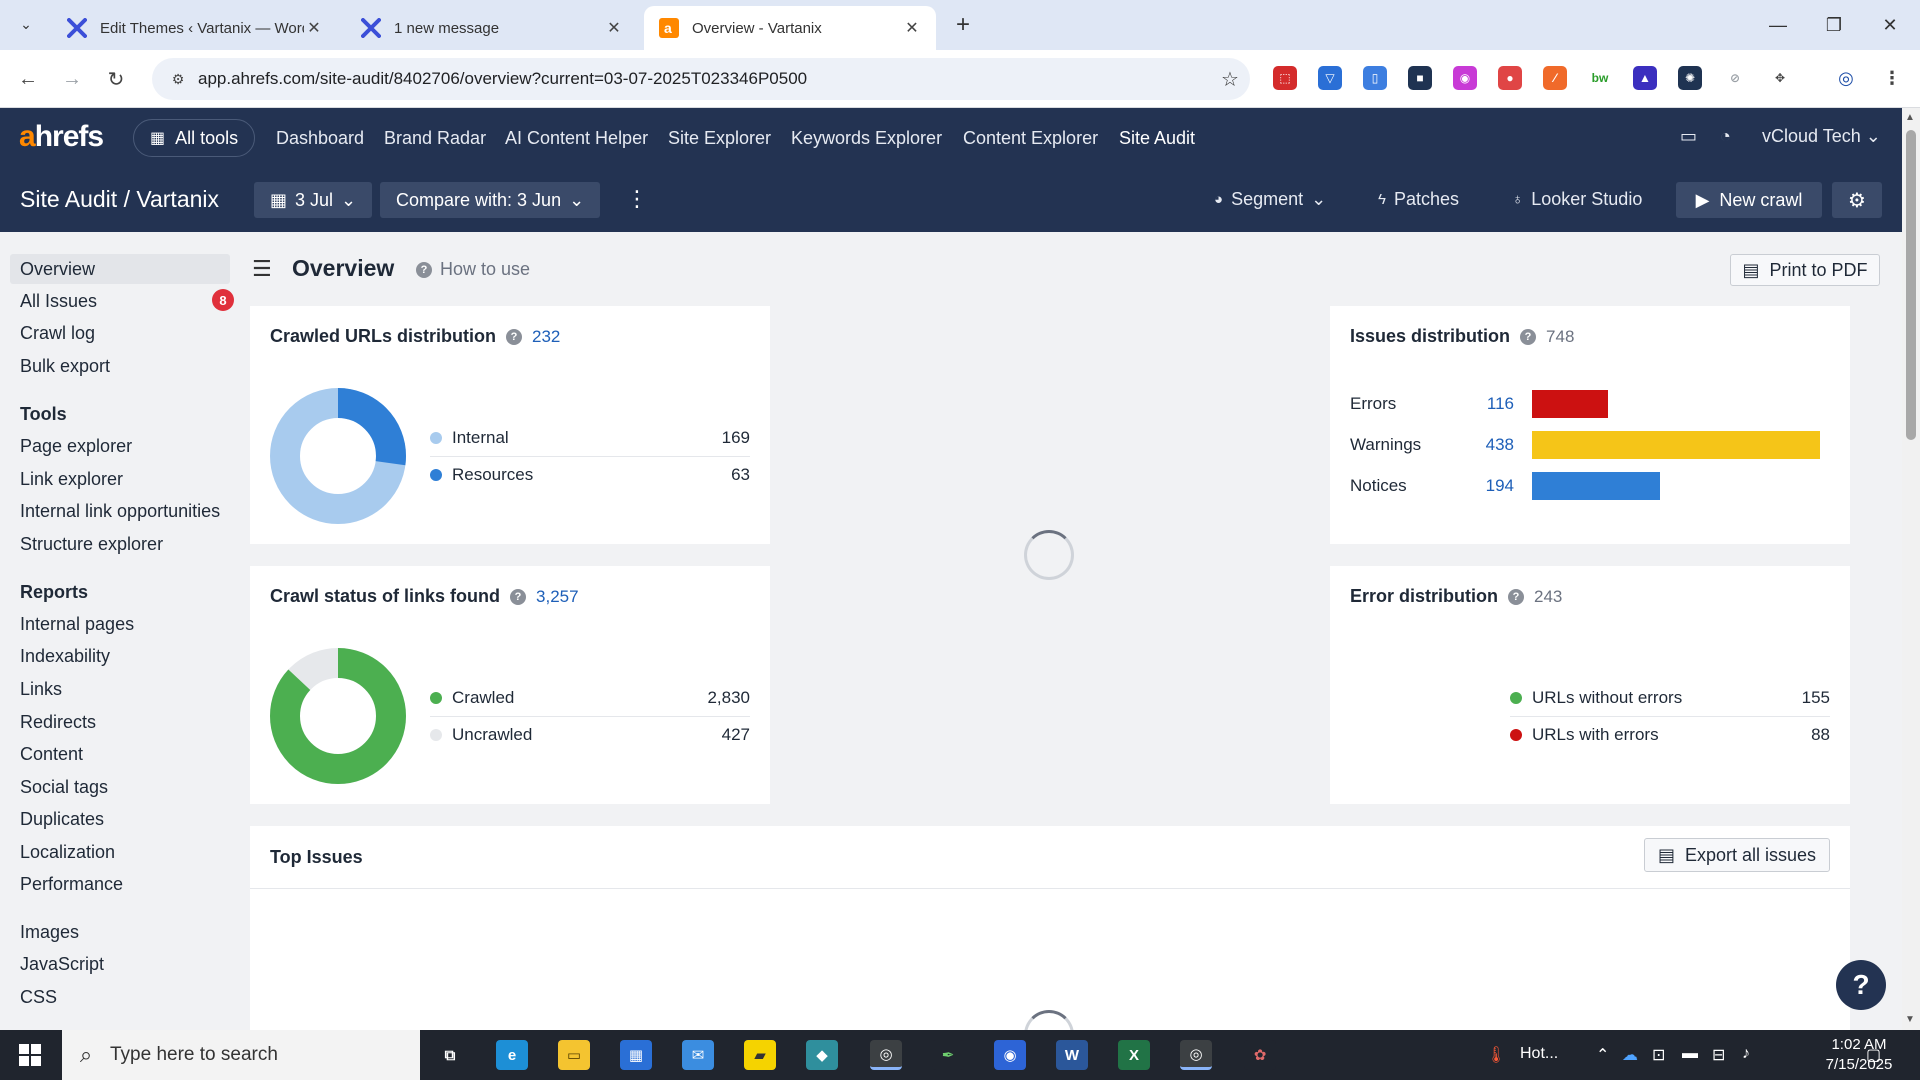 The width and height of the screenshot is (1920, 1080). Describe the element at coordinates (1479, 404) in the screenshot. I see `issues-row-errors: Errors 116` at that location.